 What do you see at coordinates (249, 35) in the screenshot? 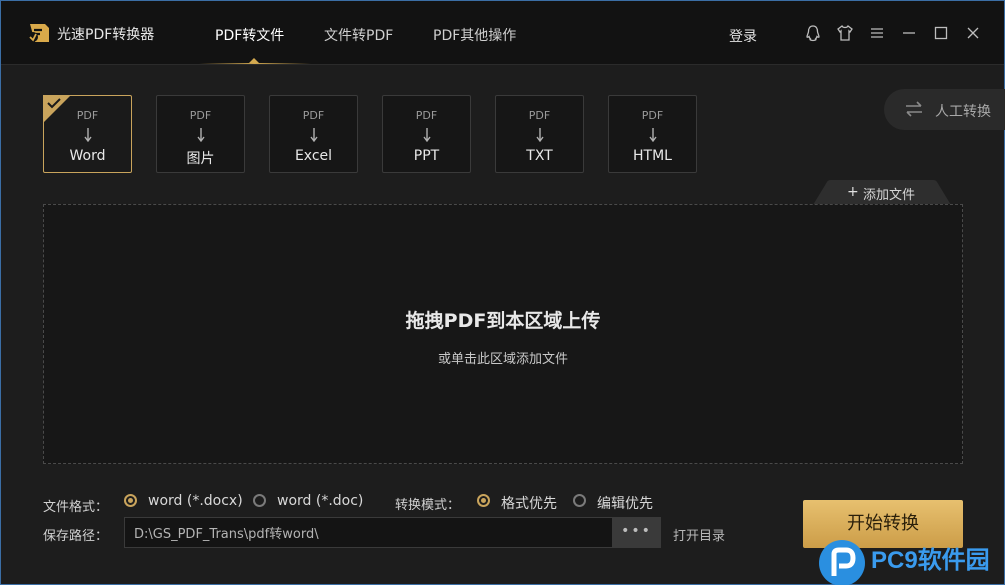
I see `tab-pdf-to-file: PDF转文件` at bounding box center [249, 35].